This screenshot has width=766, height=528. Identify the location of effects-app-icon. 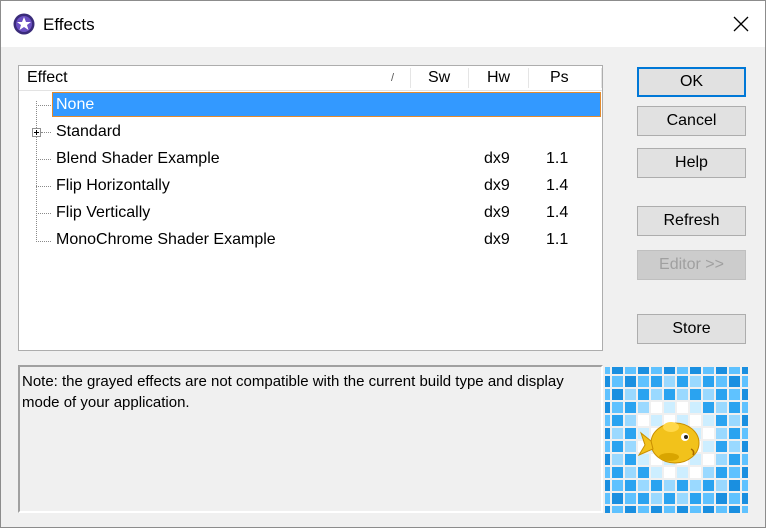
(24, 24).